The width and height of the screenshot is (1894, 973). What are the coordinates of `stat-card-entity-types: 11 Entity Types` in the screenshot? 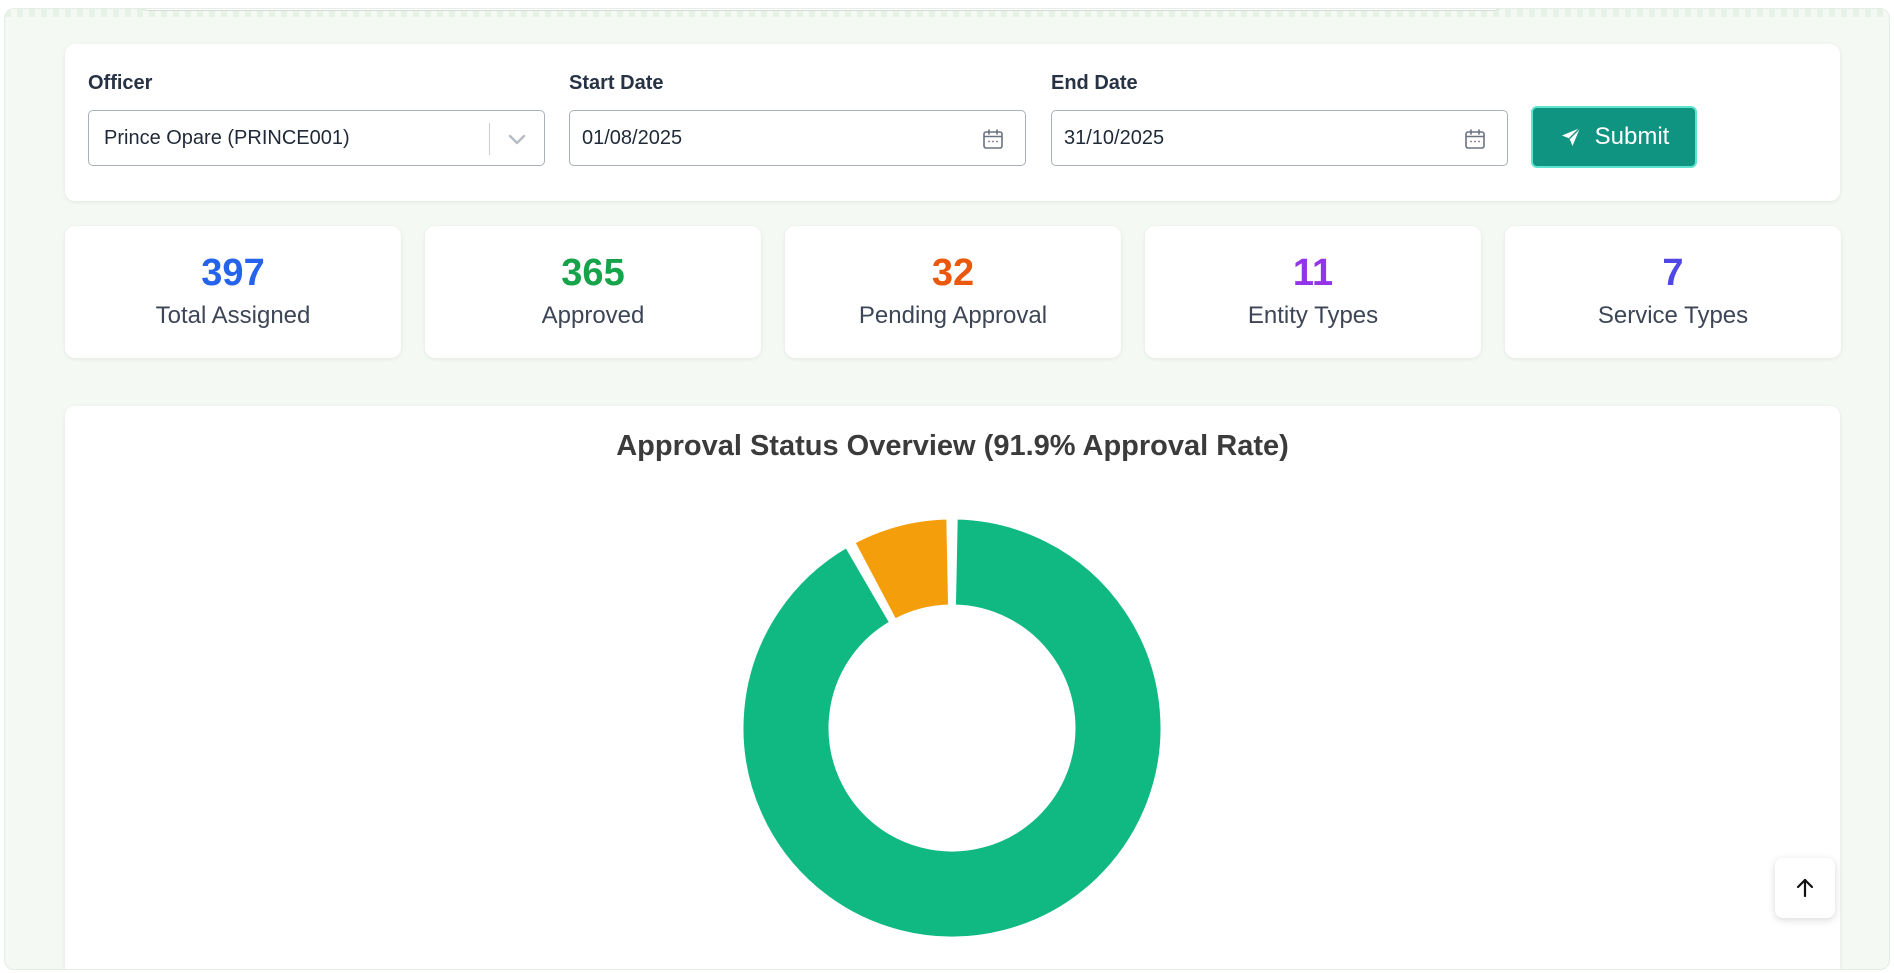 It's located at (1313, 292).